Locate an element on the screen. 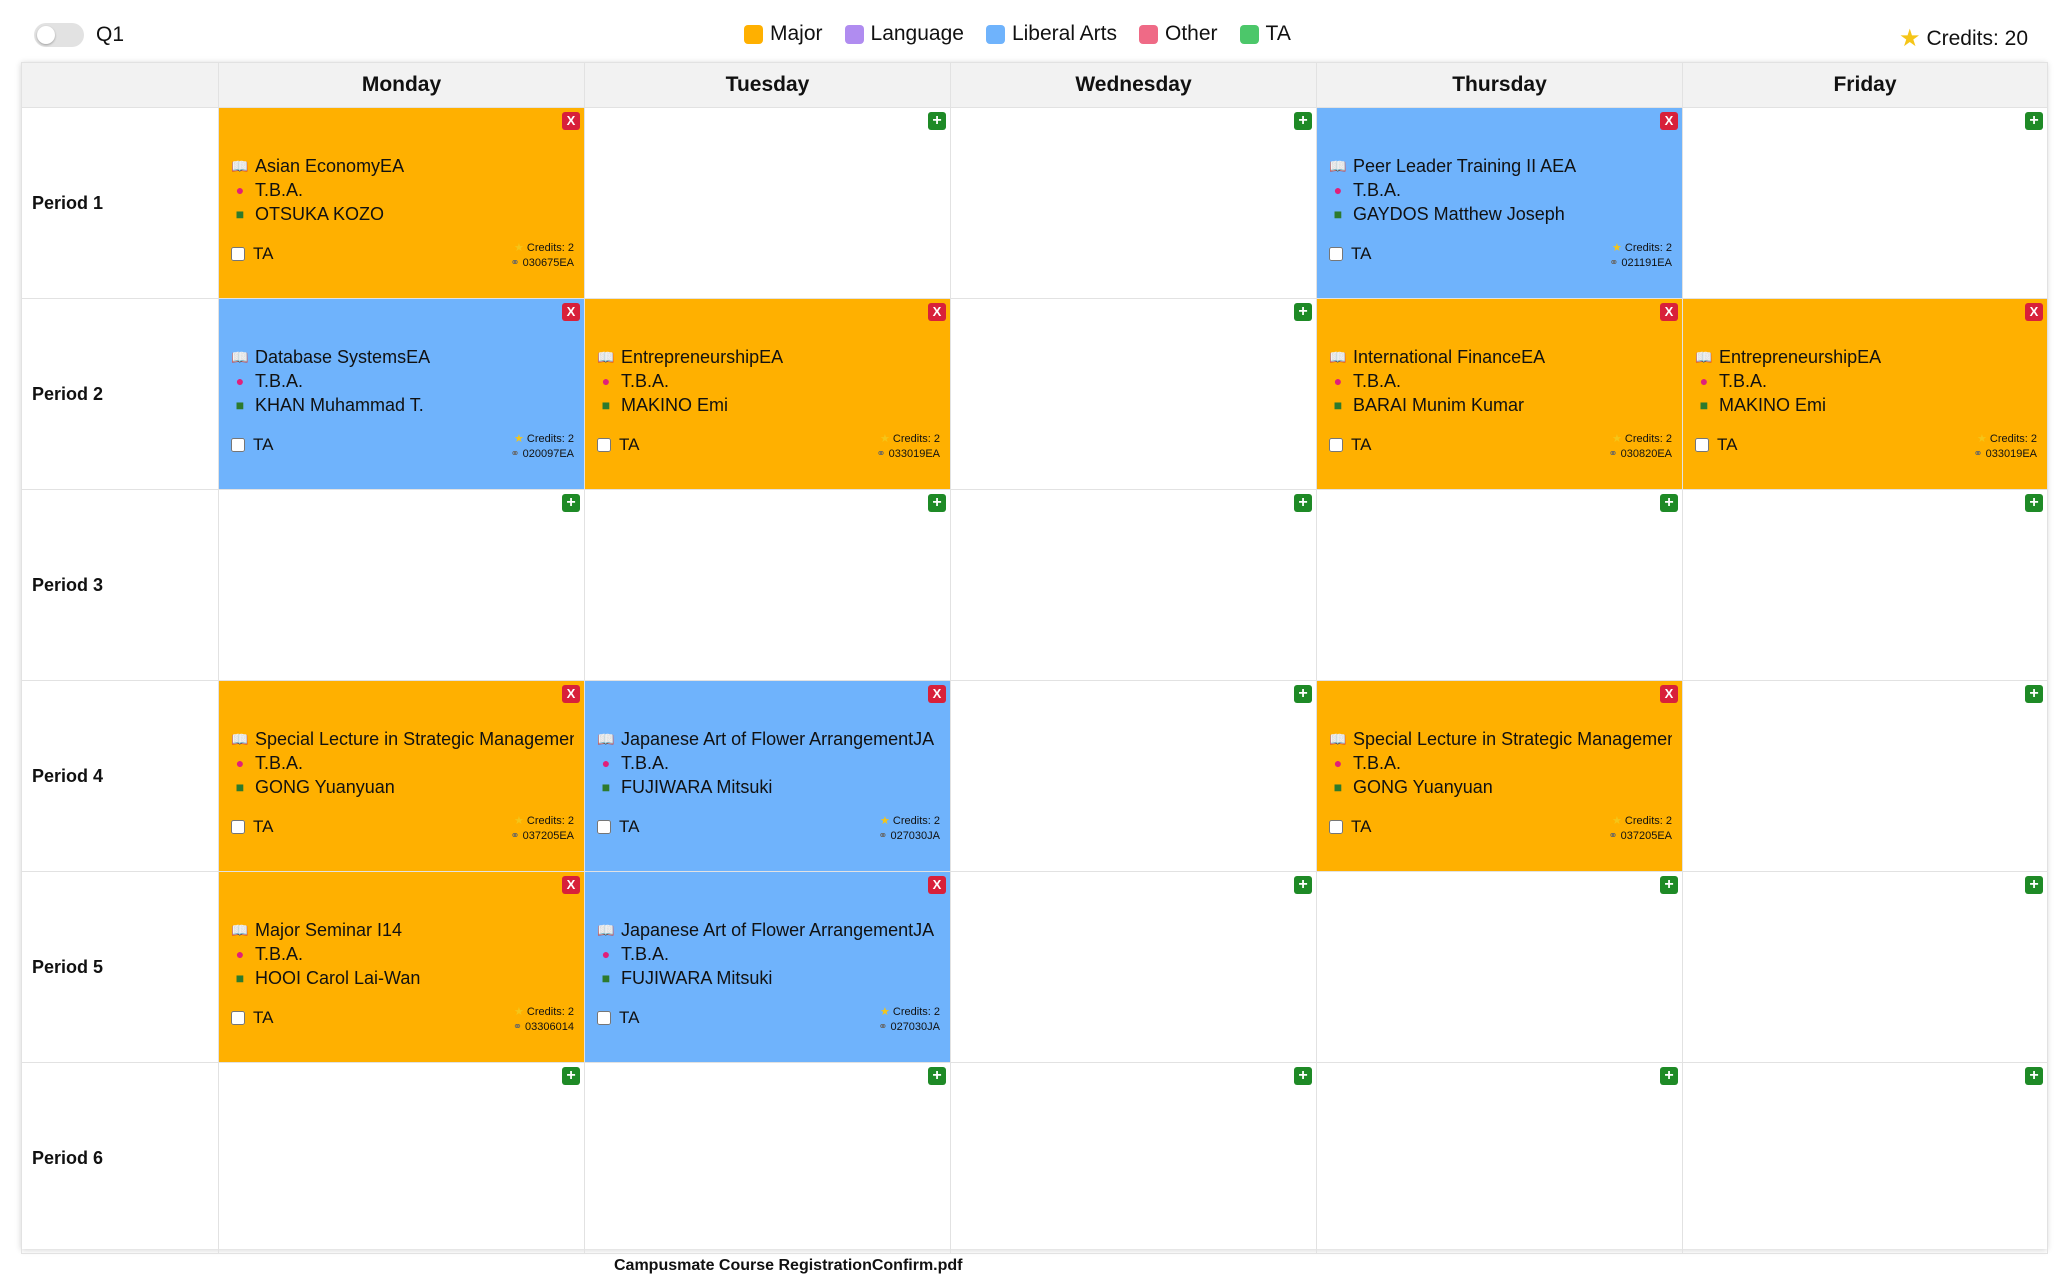 Image resolution: width=2070 pixels, height=1277 pixels. course-title-line: 📖 Japanese Art of Flower ArrangementJA is located at coordinates (768, 739).